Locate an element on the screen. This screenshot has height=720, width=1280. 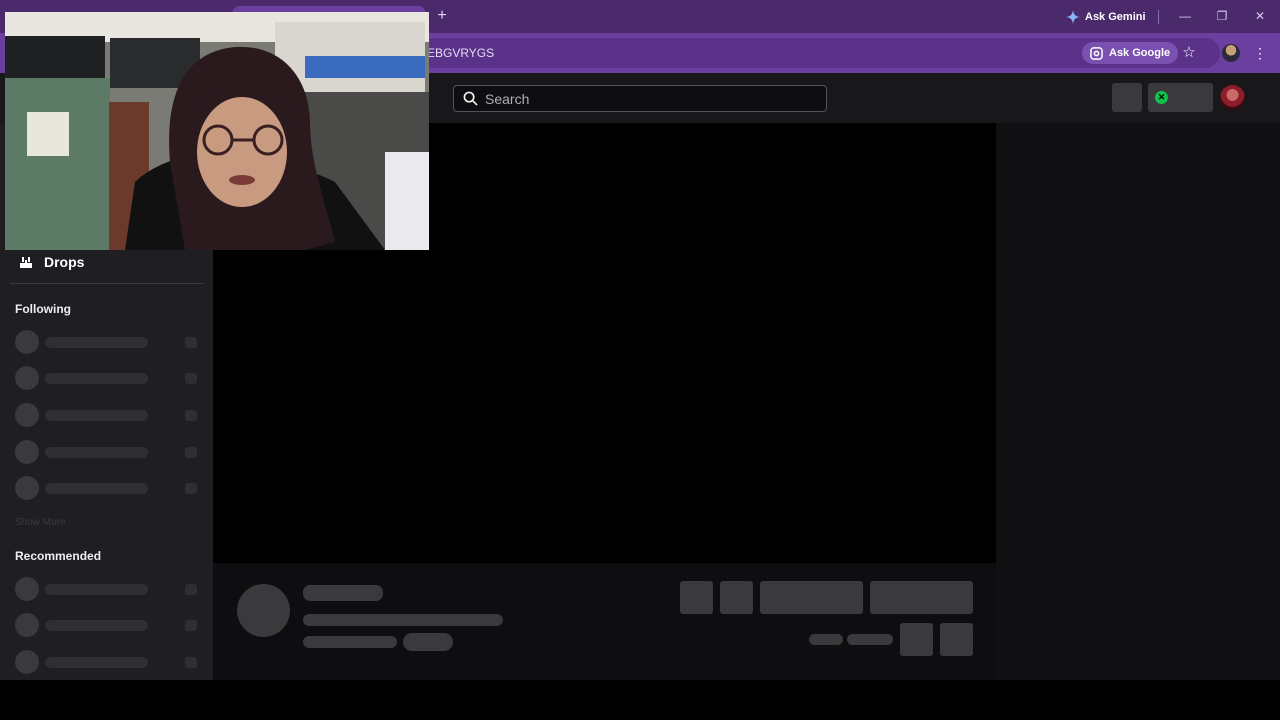
address-text: EBGVRYGS is located at coordinates (461, 53).